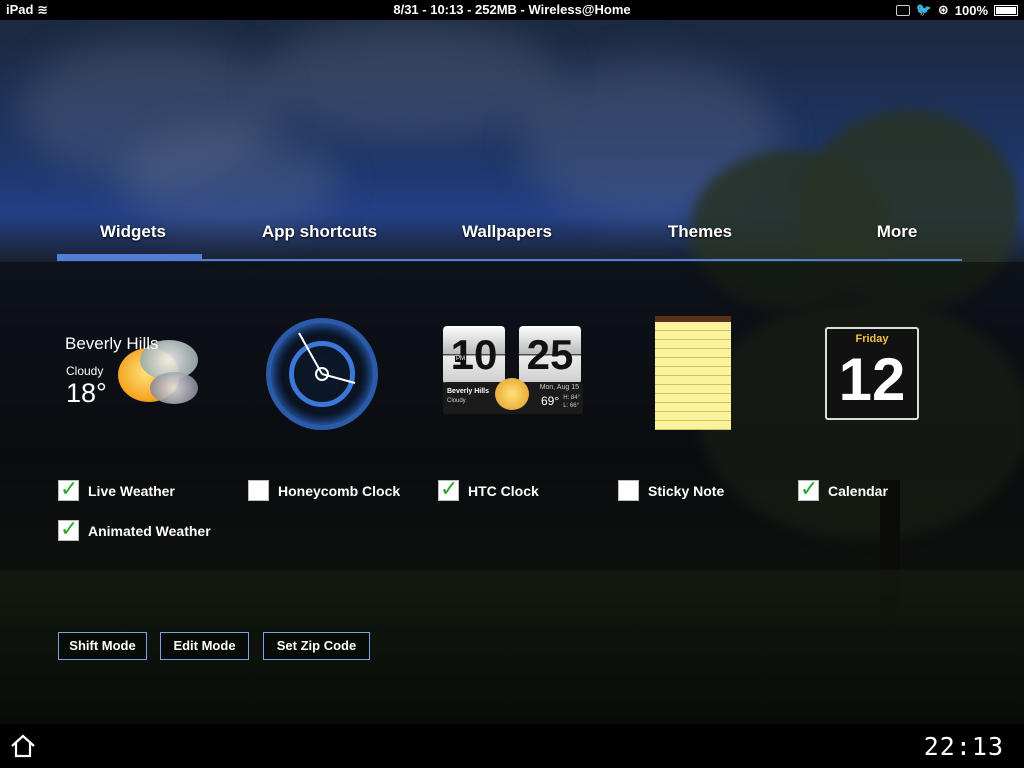  I want to click on calendar-day: Friday, so click(872, 339).